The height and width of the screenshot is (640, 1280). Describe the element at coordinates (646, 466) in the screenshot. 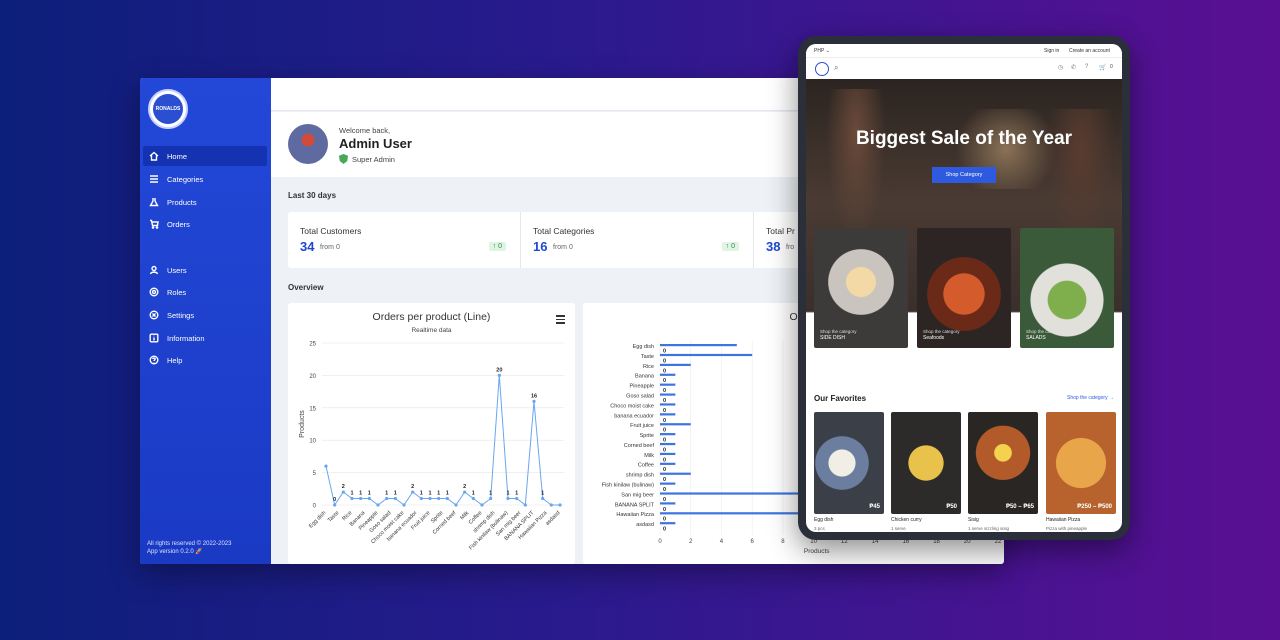

I see `y-tick-label: Coffee` at that location.